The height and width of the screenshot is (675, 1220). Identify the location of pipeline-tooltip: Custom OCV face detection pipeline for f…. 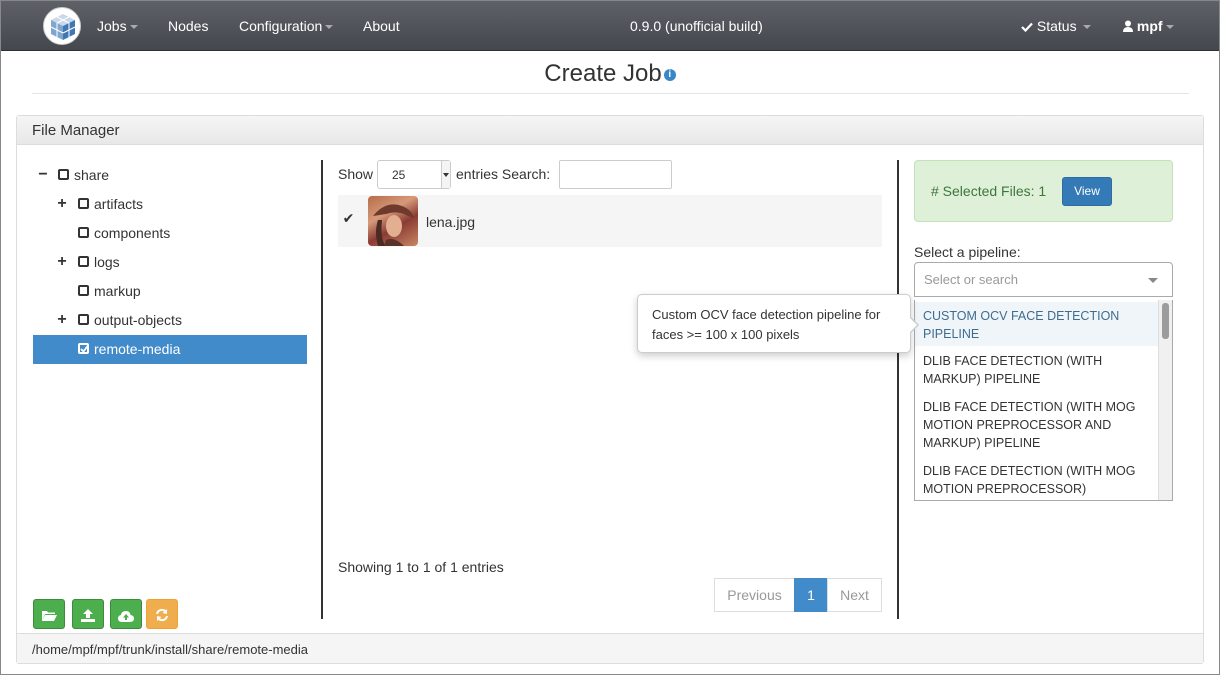
(778, 323).